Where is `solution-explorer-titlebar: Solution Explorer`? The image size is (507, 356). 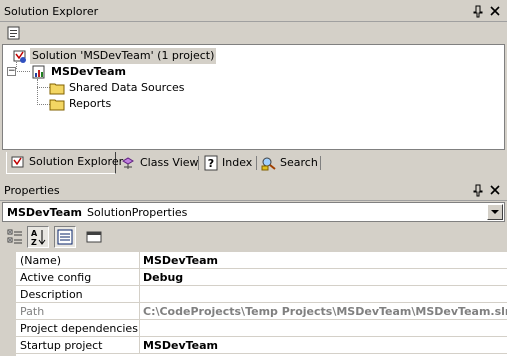 solution-explorer-titlebar: Solution Explorer is located at coordinates (253, 12).